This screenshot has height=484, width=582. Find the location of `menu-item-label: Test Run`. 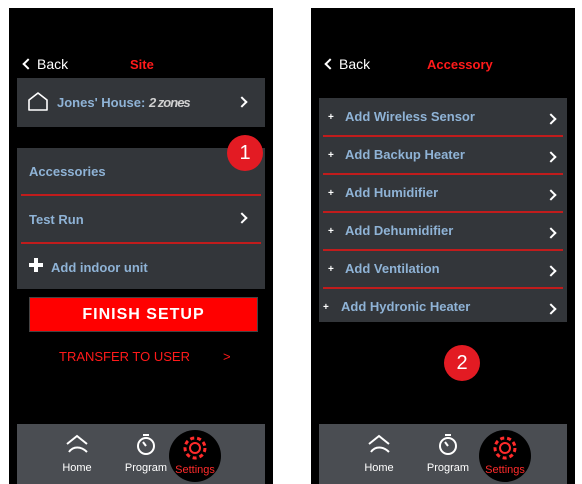

menu-item-label: Test Run is located at coordinates (56, 219).